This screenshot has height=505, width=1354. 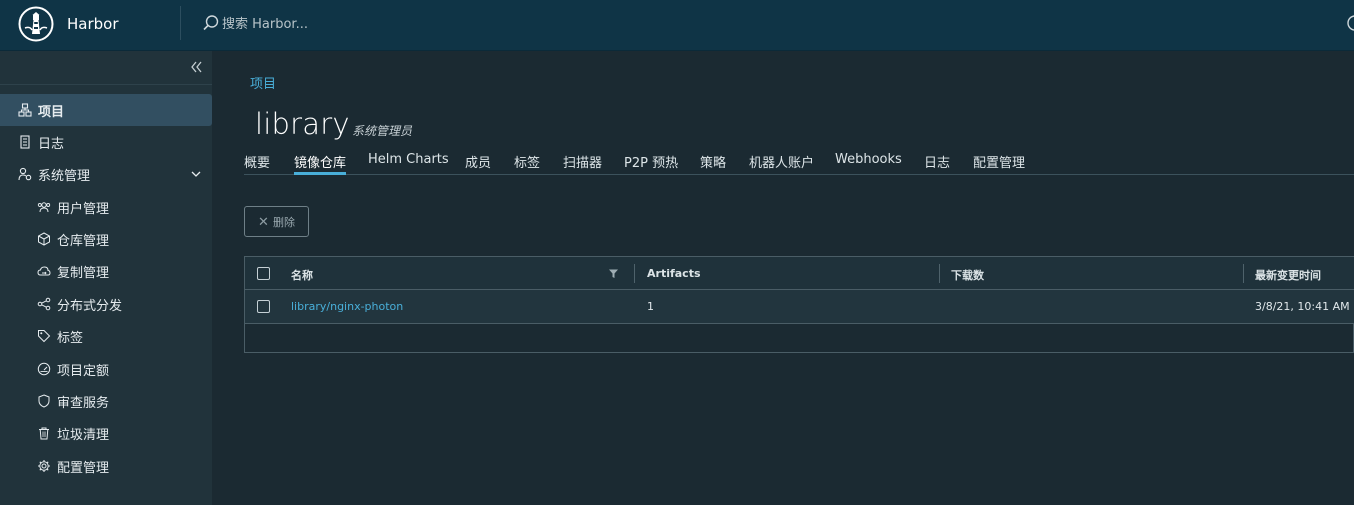 I want to click on sidebar-item-label: 项目, so click(x=51, y=112).